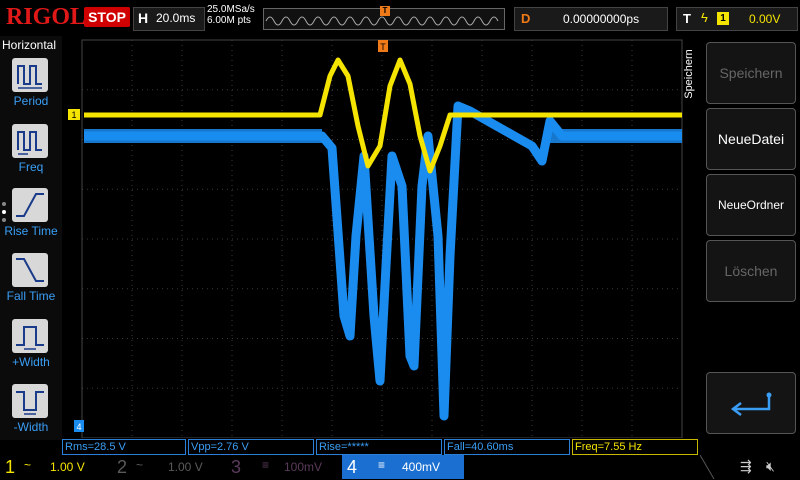 This screenshot has height=480, width=800. Describe the element at coordinates (167, 467) in the screenshot. I see `channel-2-status: 2 ~ 1.00 V` at that location.